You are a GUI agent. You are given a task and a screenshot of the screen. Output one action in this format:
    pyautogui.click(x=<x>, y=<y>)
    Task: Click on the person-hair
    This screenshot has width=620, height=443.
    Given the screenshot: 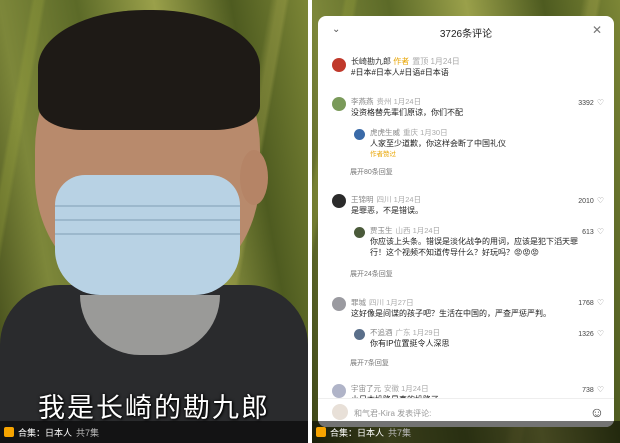 What is the action you would take?
    pyautogui.click(x=149, y=70)
    